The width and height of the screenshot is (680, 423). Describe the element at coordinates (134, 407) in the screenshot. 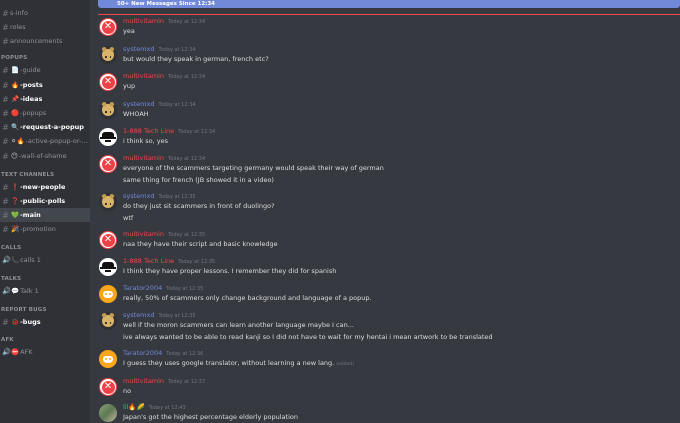

I see `author-name: lil🔥🌽` at that location.